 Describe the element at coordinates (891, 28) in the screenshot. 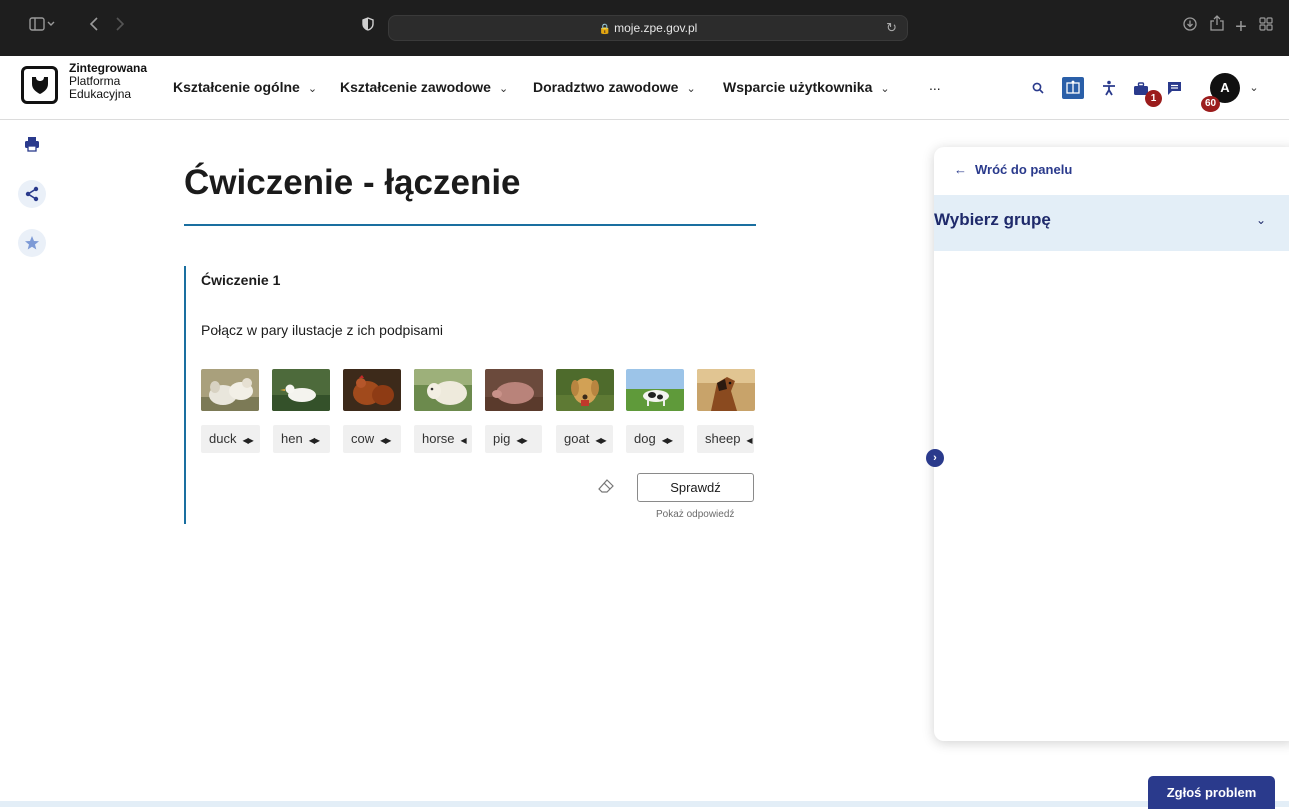

I see `reload-icon: ↻` at that location.